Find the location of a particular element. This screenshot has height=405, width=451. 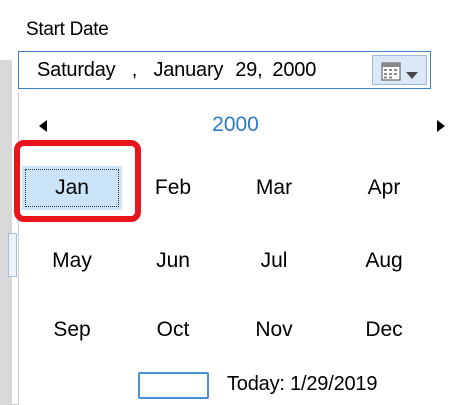

month-aug: Aug is located at coordinates (384, 261).